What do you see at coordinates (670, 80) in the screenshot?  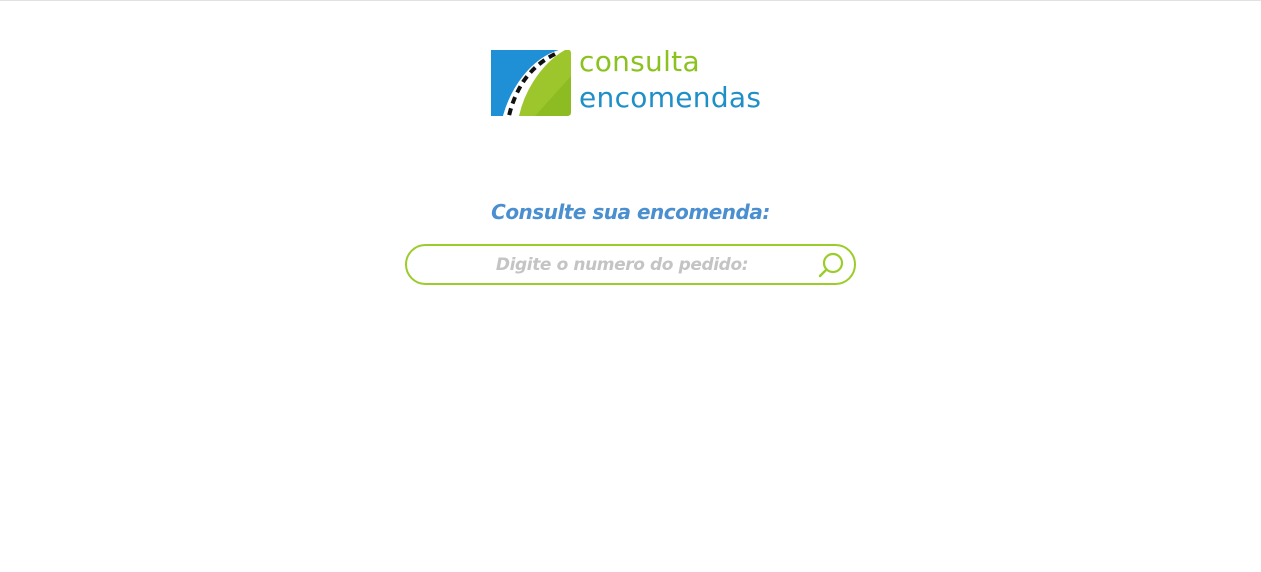 I see `logo-text: consulta encomendas` at bounding box center [670, 80].